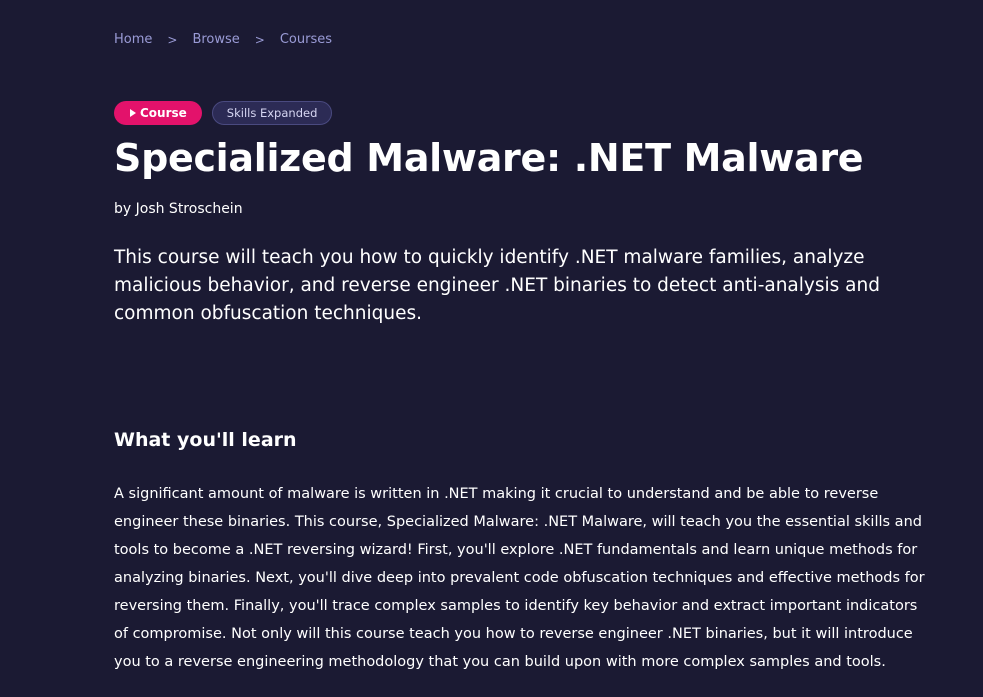 Image resolution: width=983 pixels, height=697 pixels. I want to click on course-tags: Course Skills Expanded, so click(223, 113).